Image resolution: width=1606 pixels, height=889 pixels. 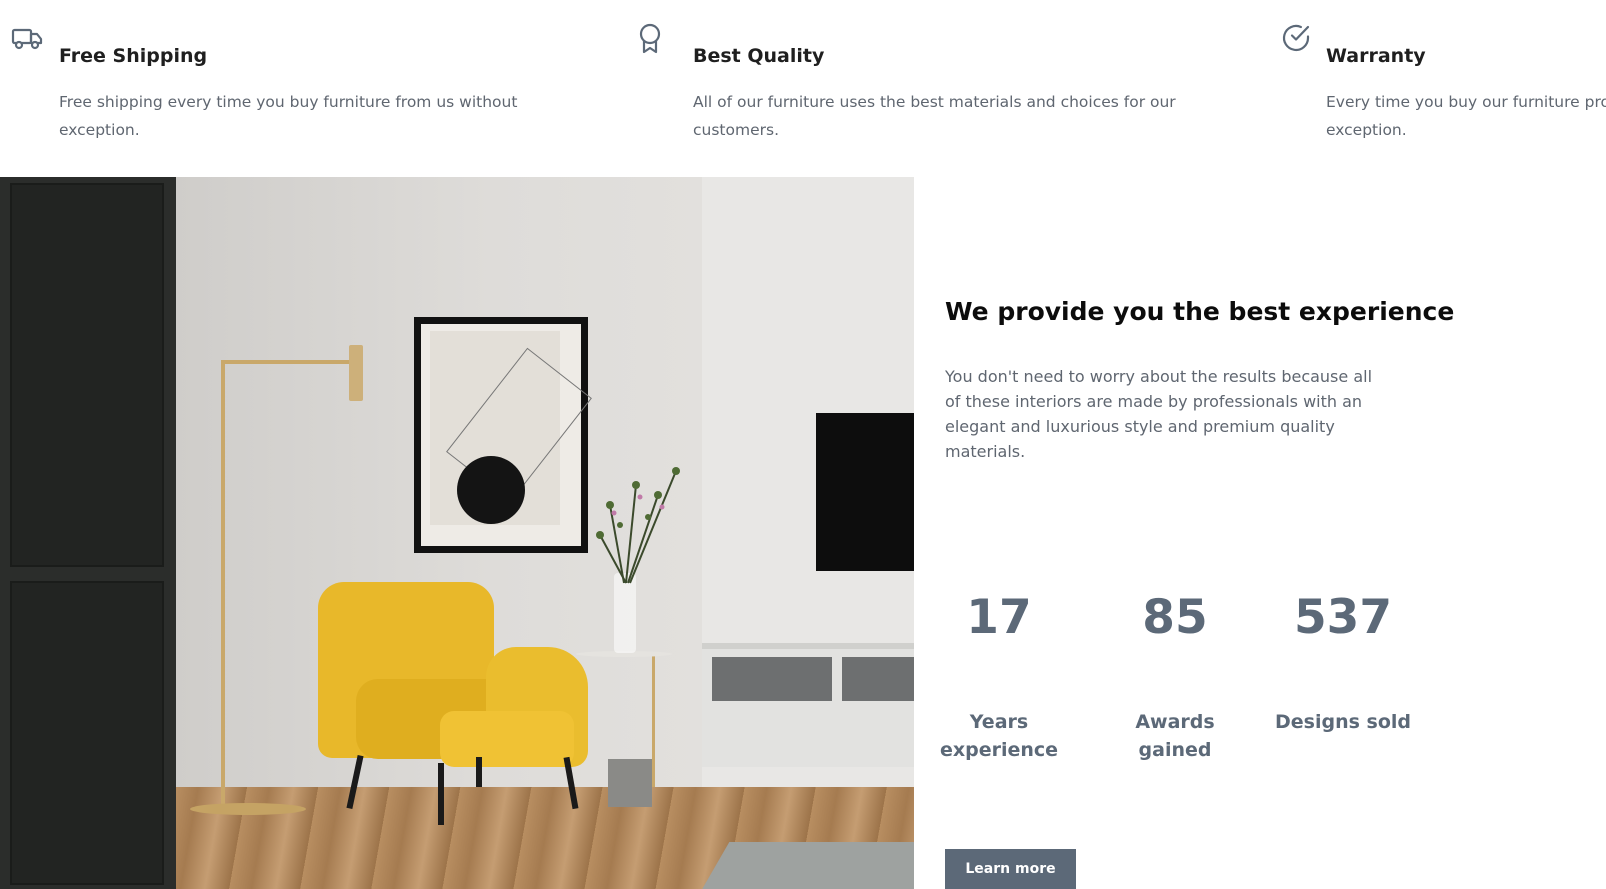 I want to click on stat-years-experience: 17 Years experience, so click(x=999, y=675).